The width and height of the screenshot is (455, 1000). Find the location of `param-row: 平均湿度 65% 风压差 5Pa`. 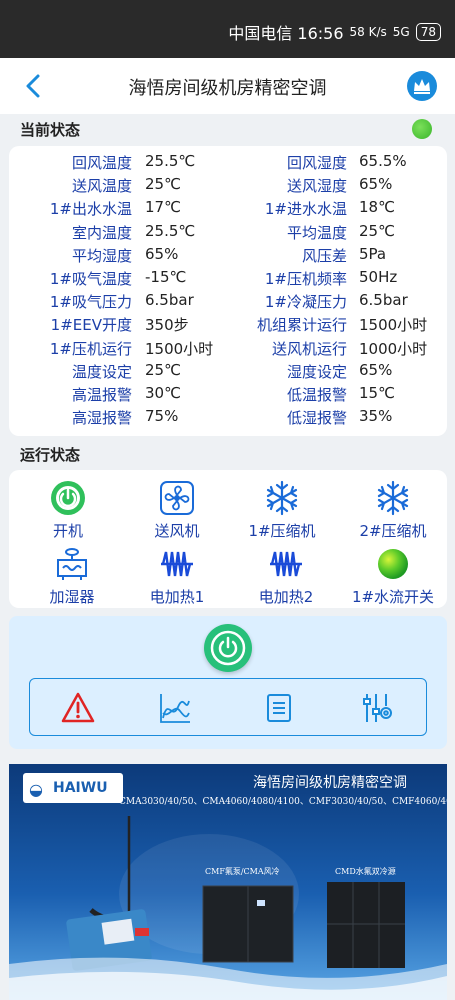

param-row: 平均湿度 65% 风压差 5Pa is located at coordinates (228, 256).